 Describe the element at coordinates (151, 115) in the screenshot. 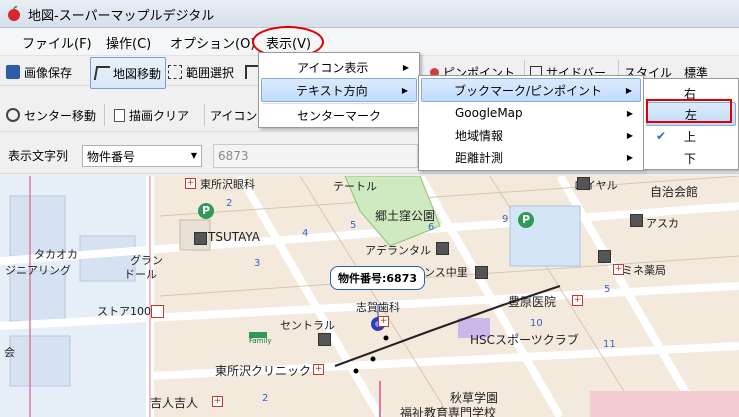

I see `draw-clear-button: 描画クリア` at that location.